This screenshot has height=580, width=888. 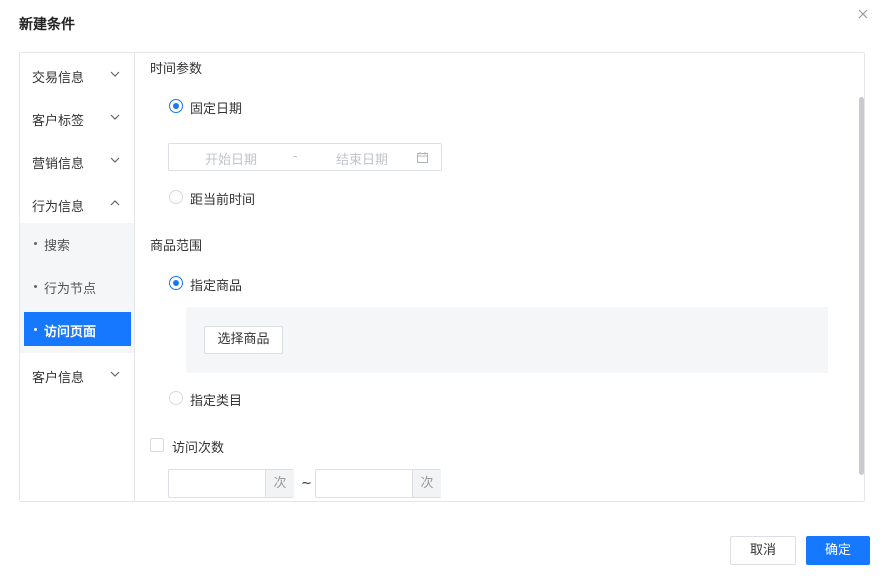 I want to click on sidebar-group-transaction: 交易信息, so click(x=77, y=75).